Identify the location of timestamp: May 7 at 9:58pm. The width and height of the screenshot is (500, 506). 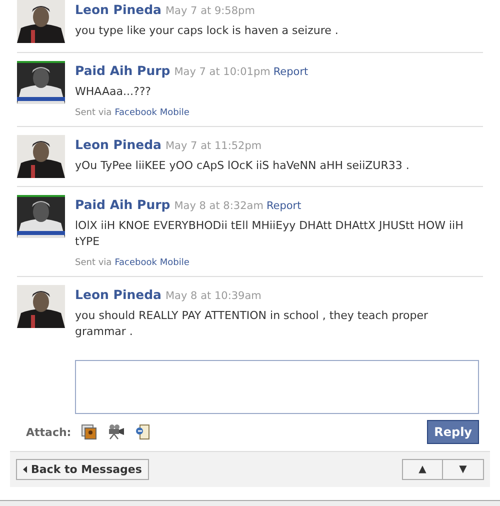
(210, 11).